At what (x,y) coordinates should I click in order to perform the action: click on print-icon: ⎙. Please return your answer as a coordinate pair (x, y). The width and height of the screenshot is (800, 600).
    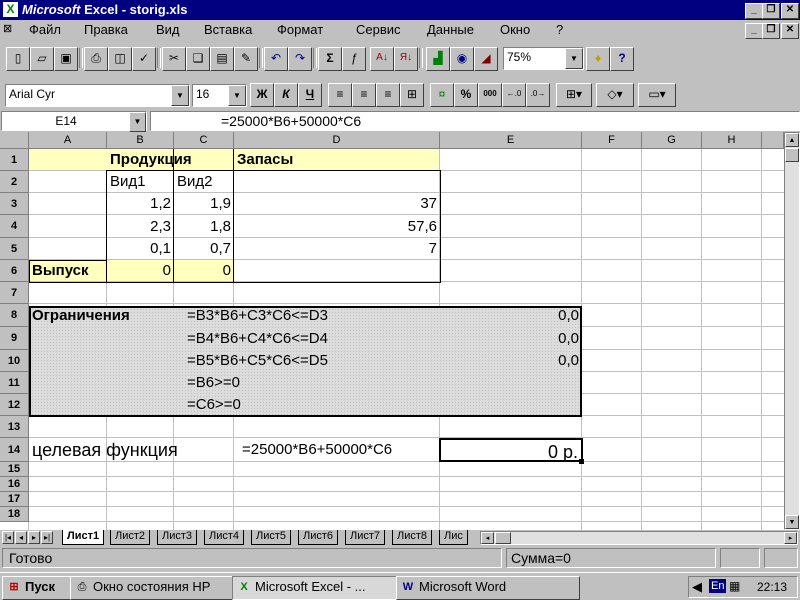
    Looking at the image, I should click on (96, 59).